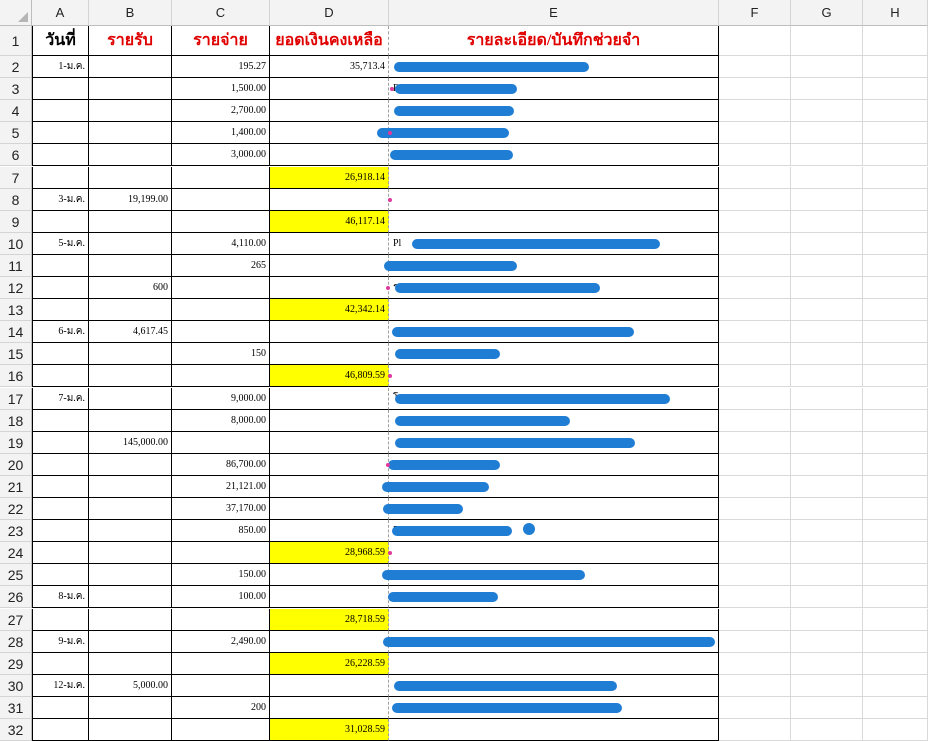  What do you see at coordinates (16, 376) in the screenshot?
I see `row-header: 16` at bounding box center [16, 376].